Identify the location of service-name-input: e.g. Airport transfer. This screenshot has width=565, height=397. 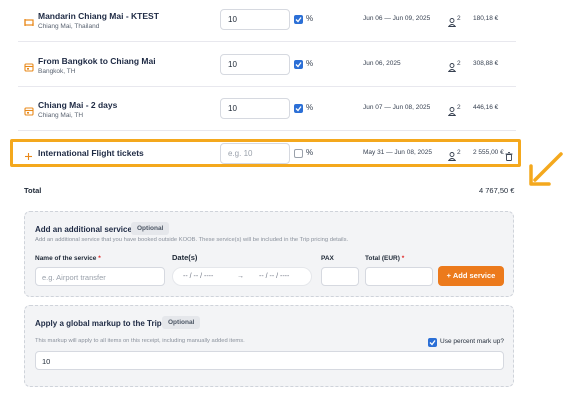
(100, 276).